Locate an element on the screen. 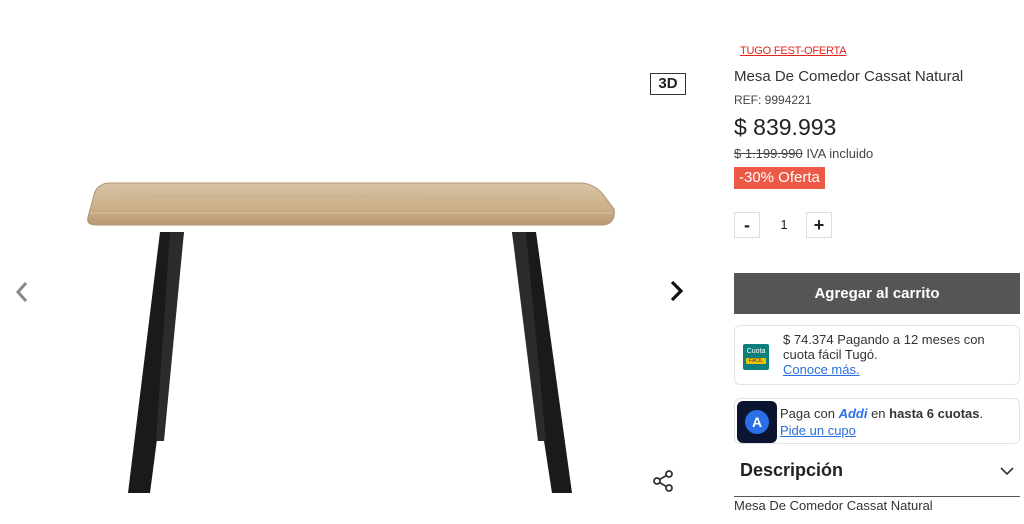 The image size is (1024, 524). description-divider is located at coordinates (877, 496).